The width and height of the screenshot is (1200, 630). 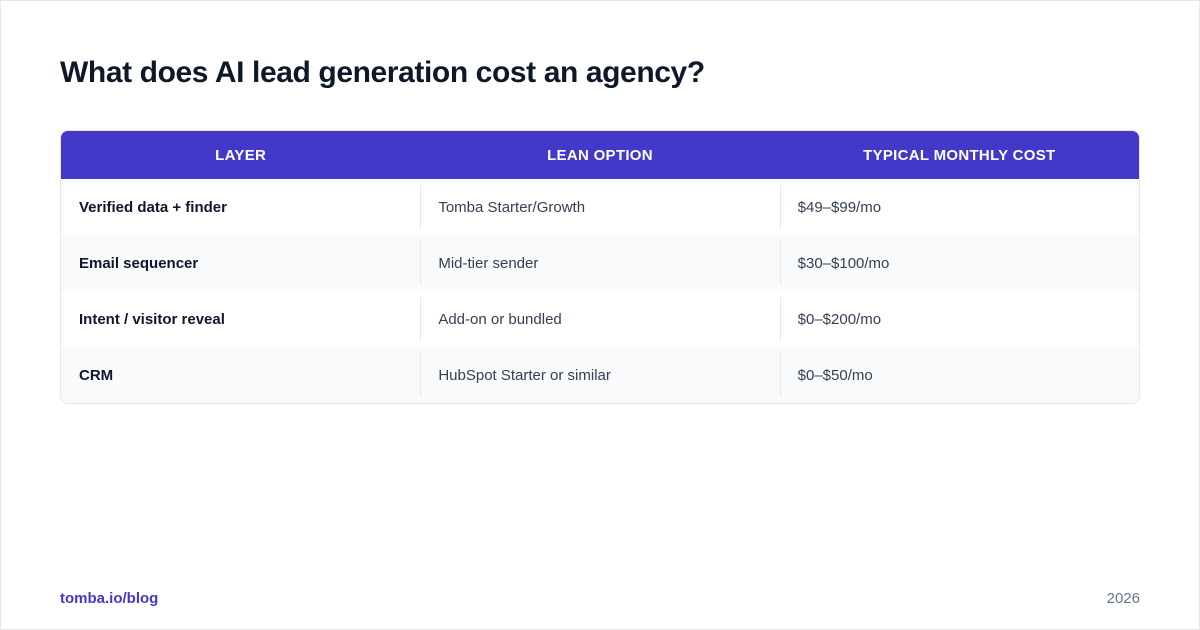 I want to click on lean-option-cell: Mid-tier sender, so click(x=599, y=263).